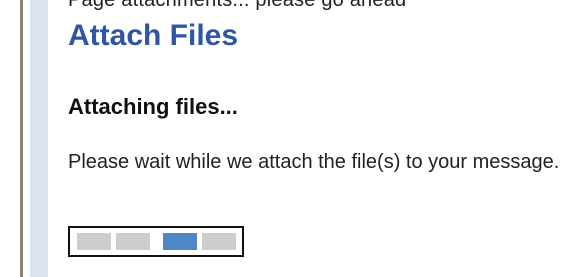 This screenshot has height=277, width=585. I want to click on progress-segment-3-active, so click(180, 241).